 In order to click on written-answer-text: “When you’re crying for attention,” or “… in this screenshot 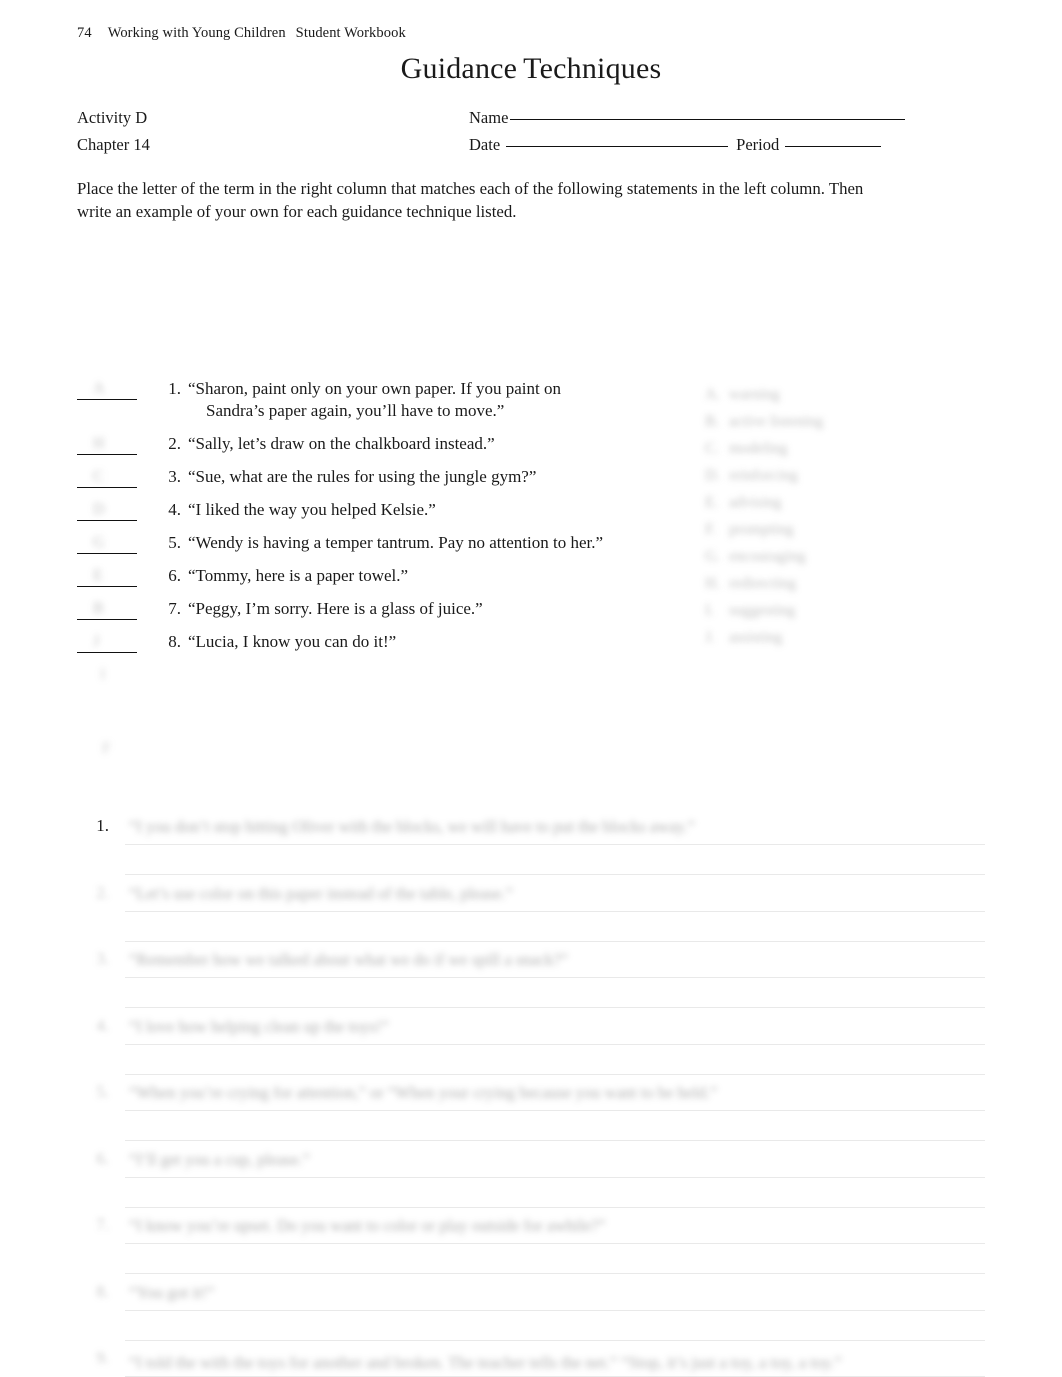, I will do `click(423, 1092)`.